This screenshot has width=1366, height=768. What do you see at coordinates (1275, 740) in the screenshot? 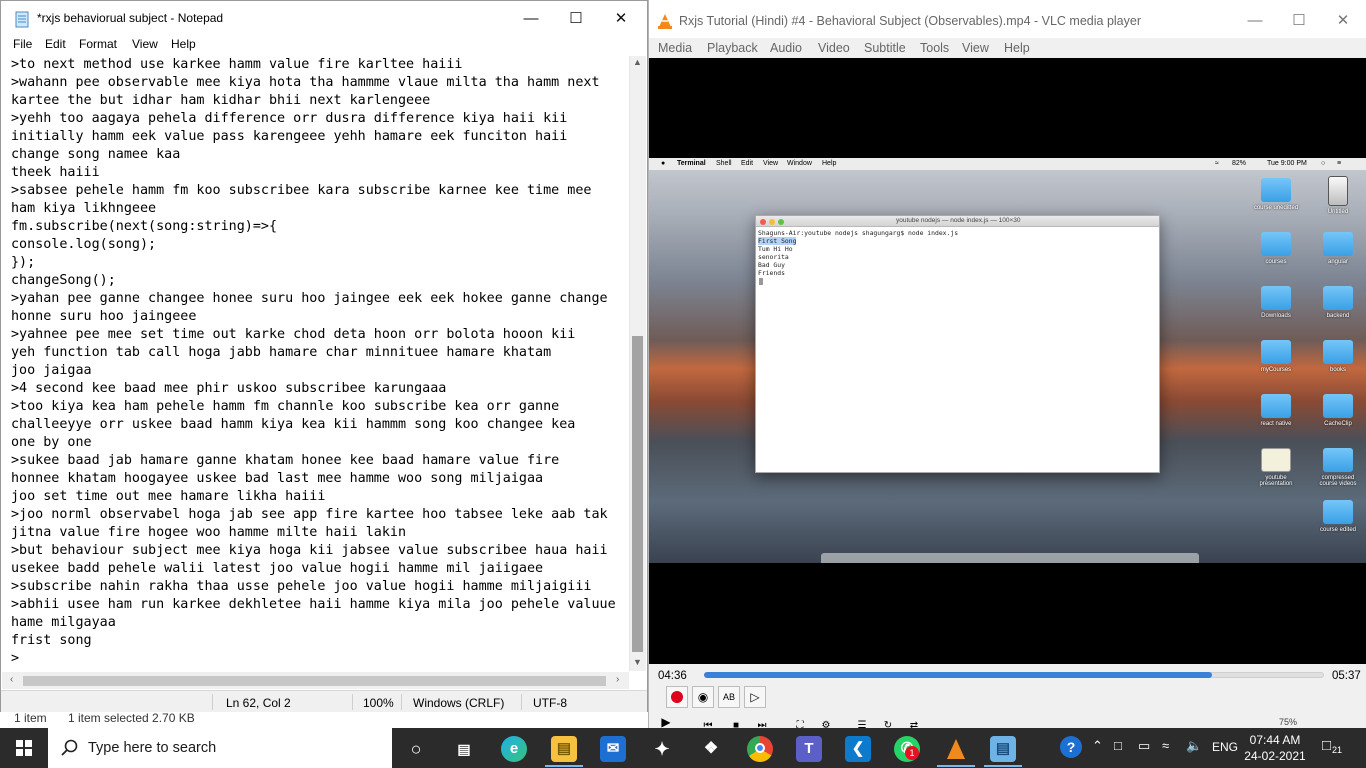
I see `clock-time: 07:44 AM` at bounding box center [1275, 740].